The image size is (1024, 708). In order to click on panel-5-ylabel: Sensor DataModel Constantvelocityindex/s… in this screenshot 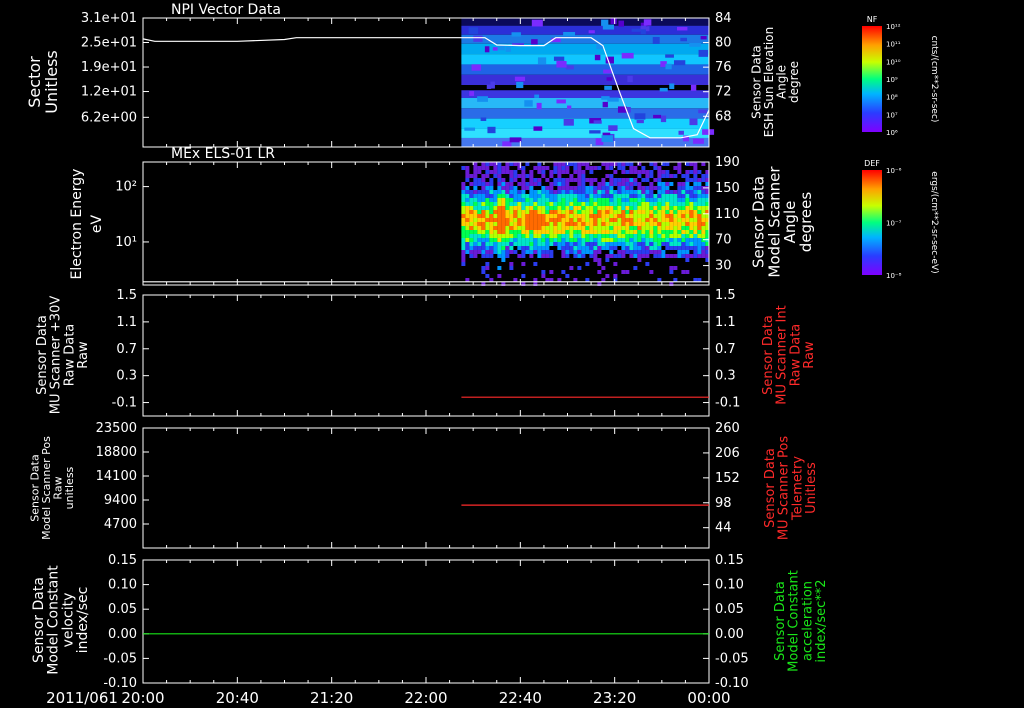, I will do `click(61, 620)`.